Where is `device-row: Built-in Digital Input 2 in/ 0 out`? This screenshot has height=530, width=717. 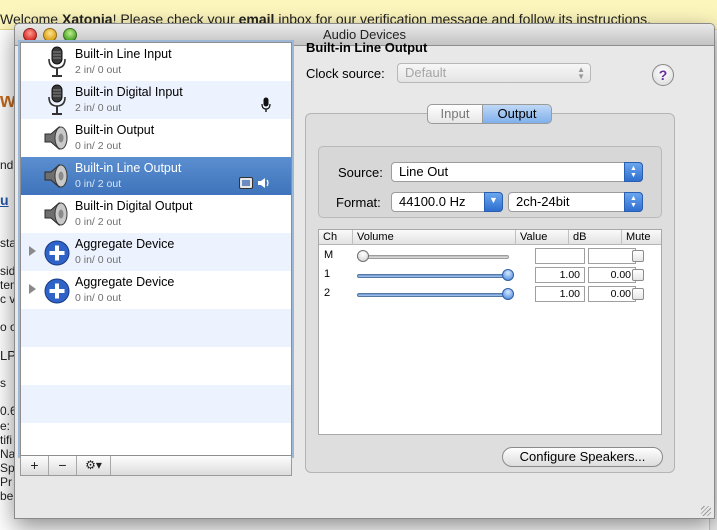
device-row: Built-in Digital Input 2 in/ 0 out is located at coordinates (156, 100).